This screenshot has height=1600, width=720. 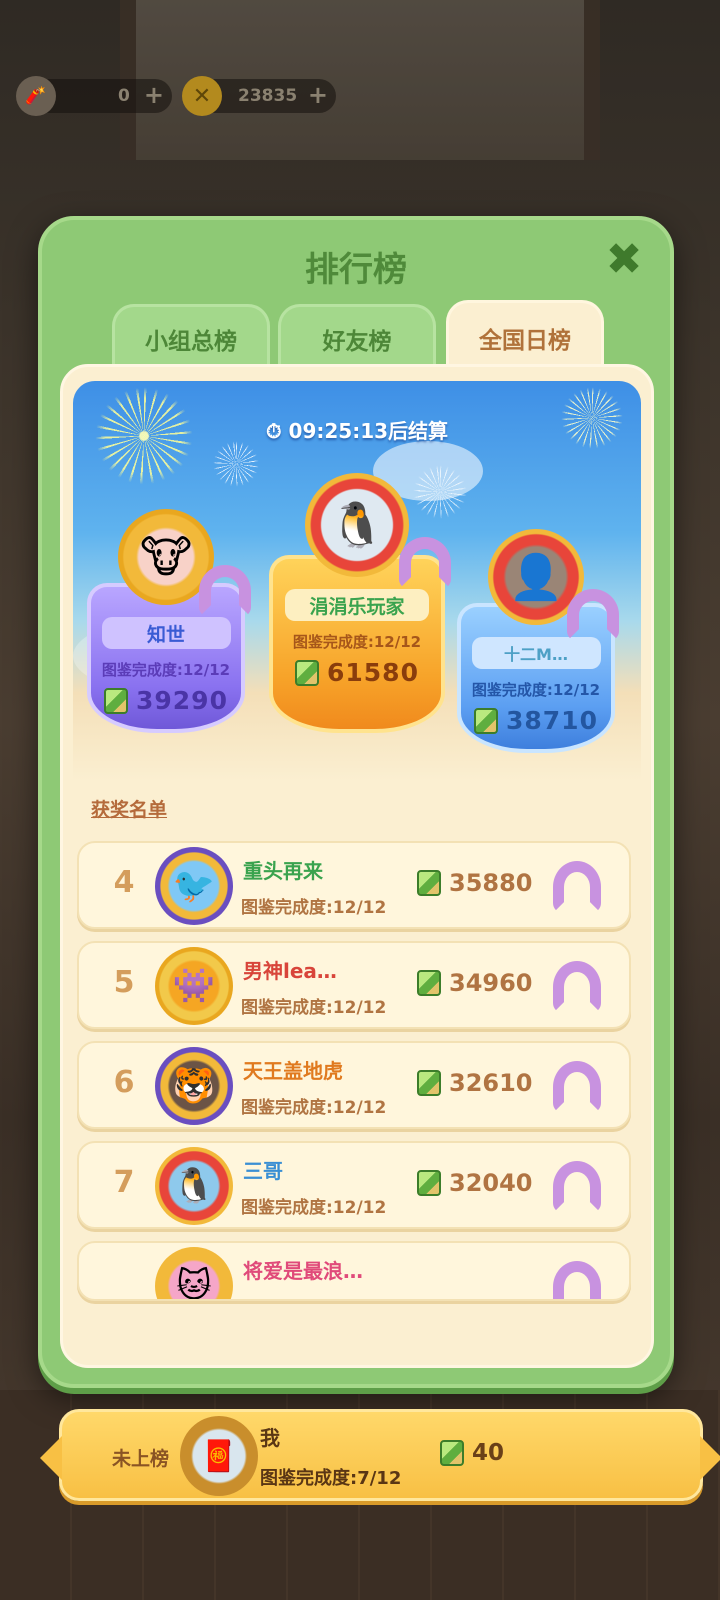 What do you see at coordinates (491, 883) in the screenshot?
I see `score-value: 35880` at bounding box center [491, 883].